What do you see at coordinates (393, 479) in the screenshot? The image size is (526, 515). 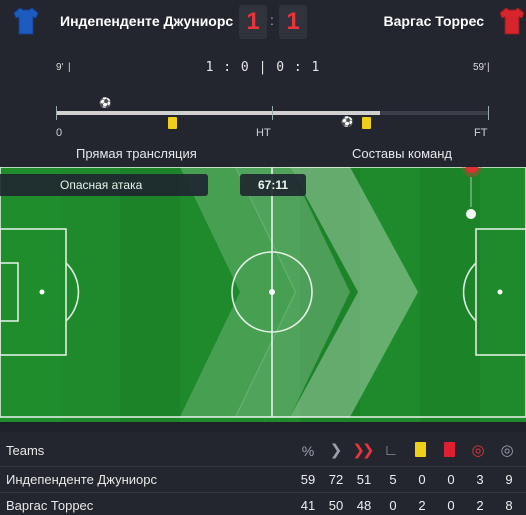 I see `stat-cell: 5` at bounding box center [393, 479].